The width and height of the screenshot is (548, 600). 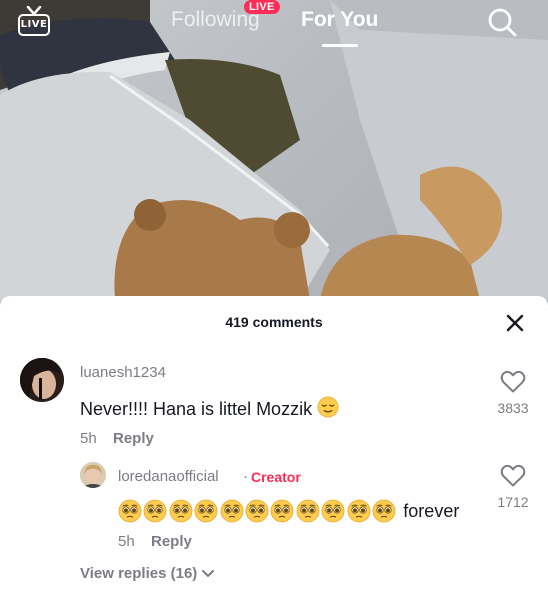 What do you see at coordinates (34, 25) in the screenshot?
I see `live-icon-label: LIVE` at bounding box center [34, 25].